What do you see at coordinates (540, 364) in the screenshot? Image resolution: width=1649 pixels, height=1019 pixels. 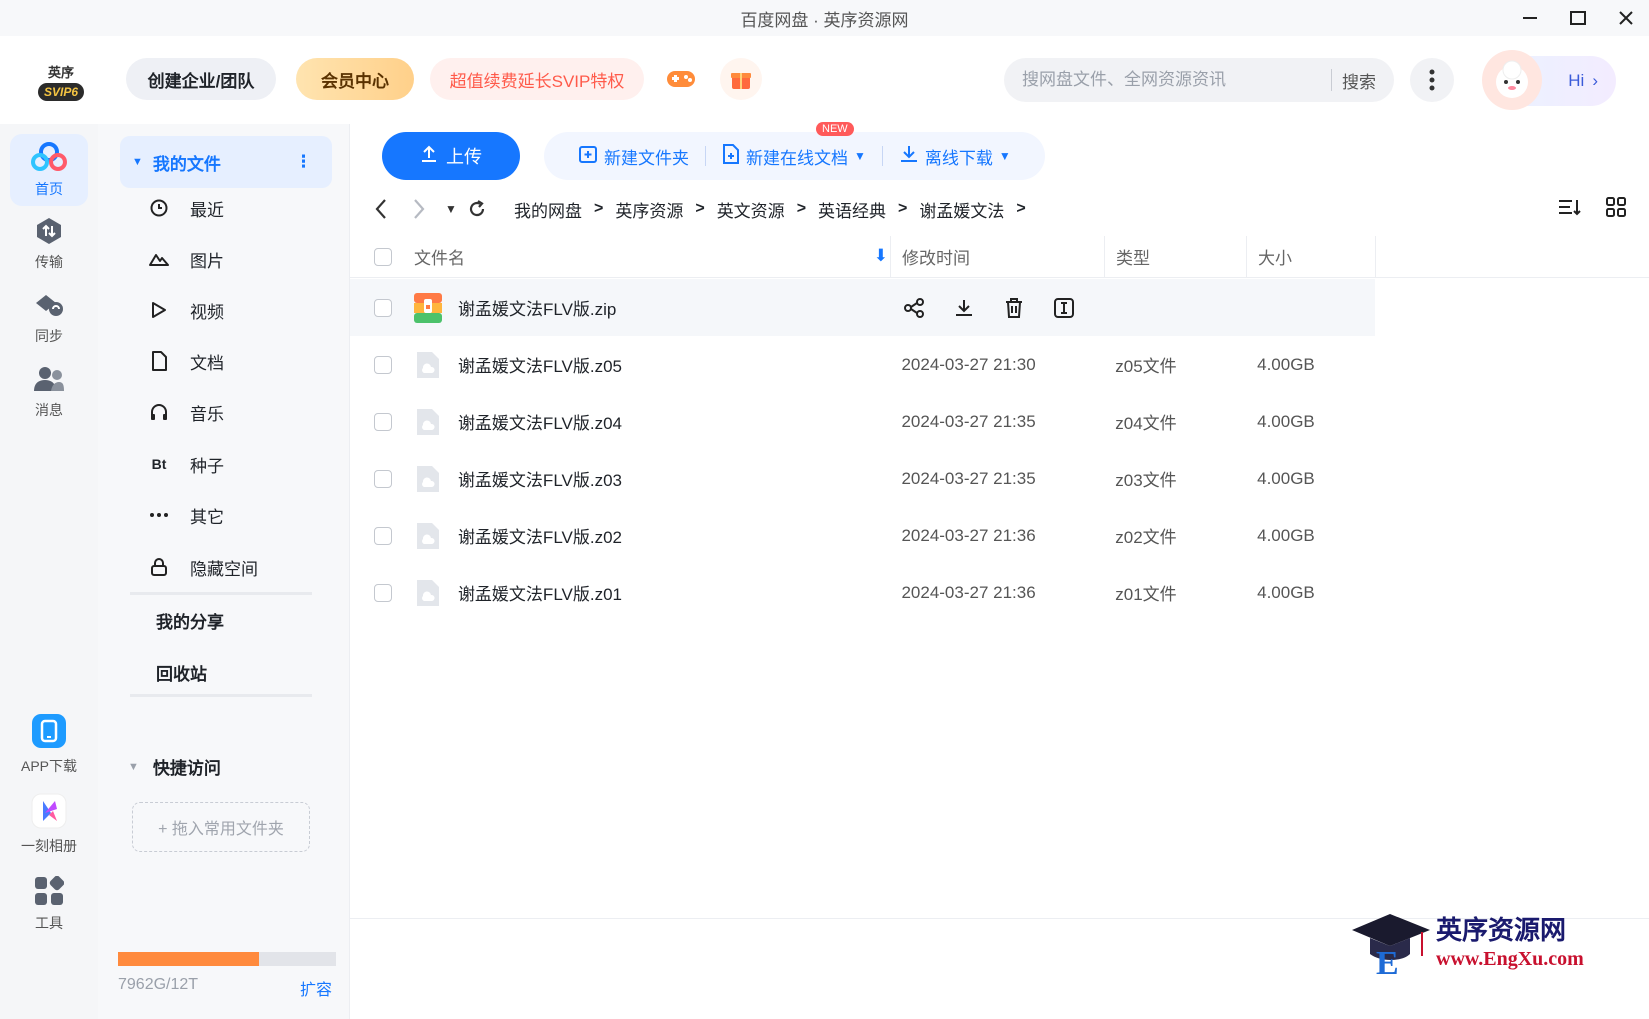 I see `file-name: 谢孟媛文法FLV版.z05` at bounding box center [540, 364].